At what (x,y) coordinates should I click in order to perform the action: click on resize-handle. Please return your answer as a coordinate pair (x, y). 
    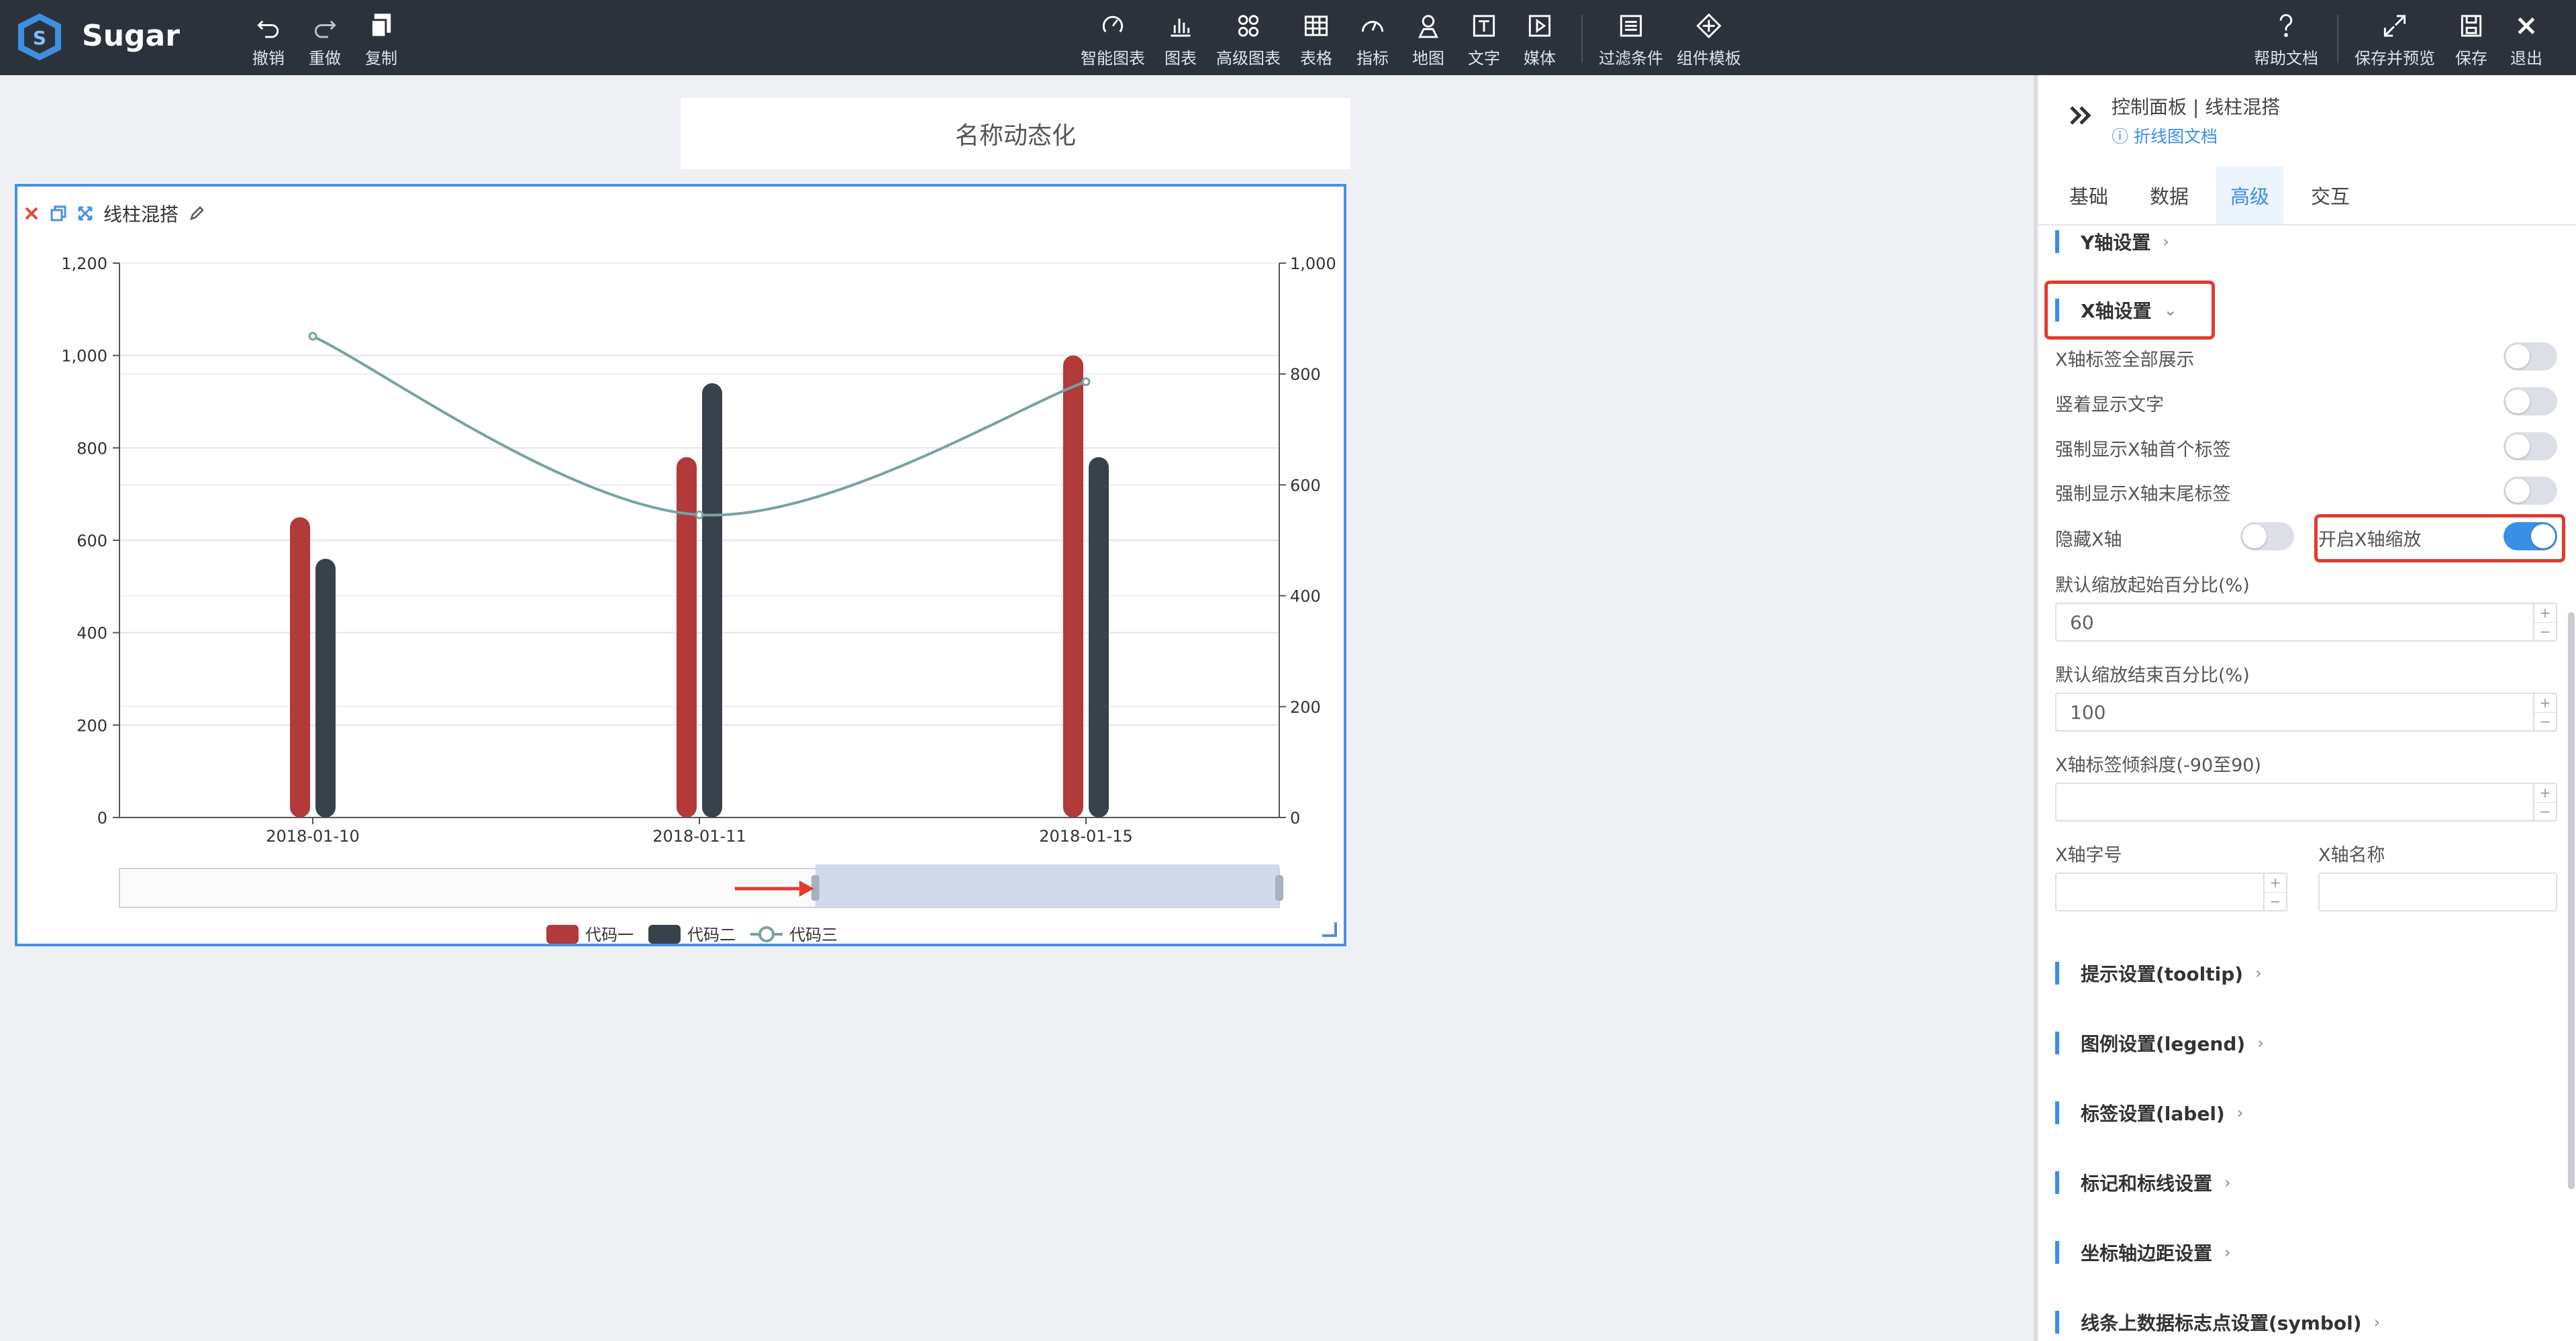
    Looking at the image, I should click on (1329, 929).